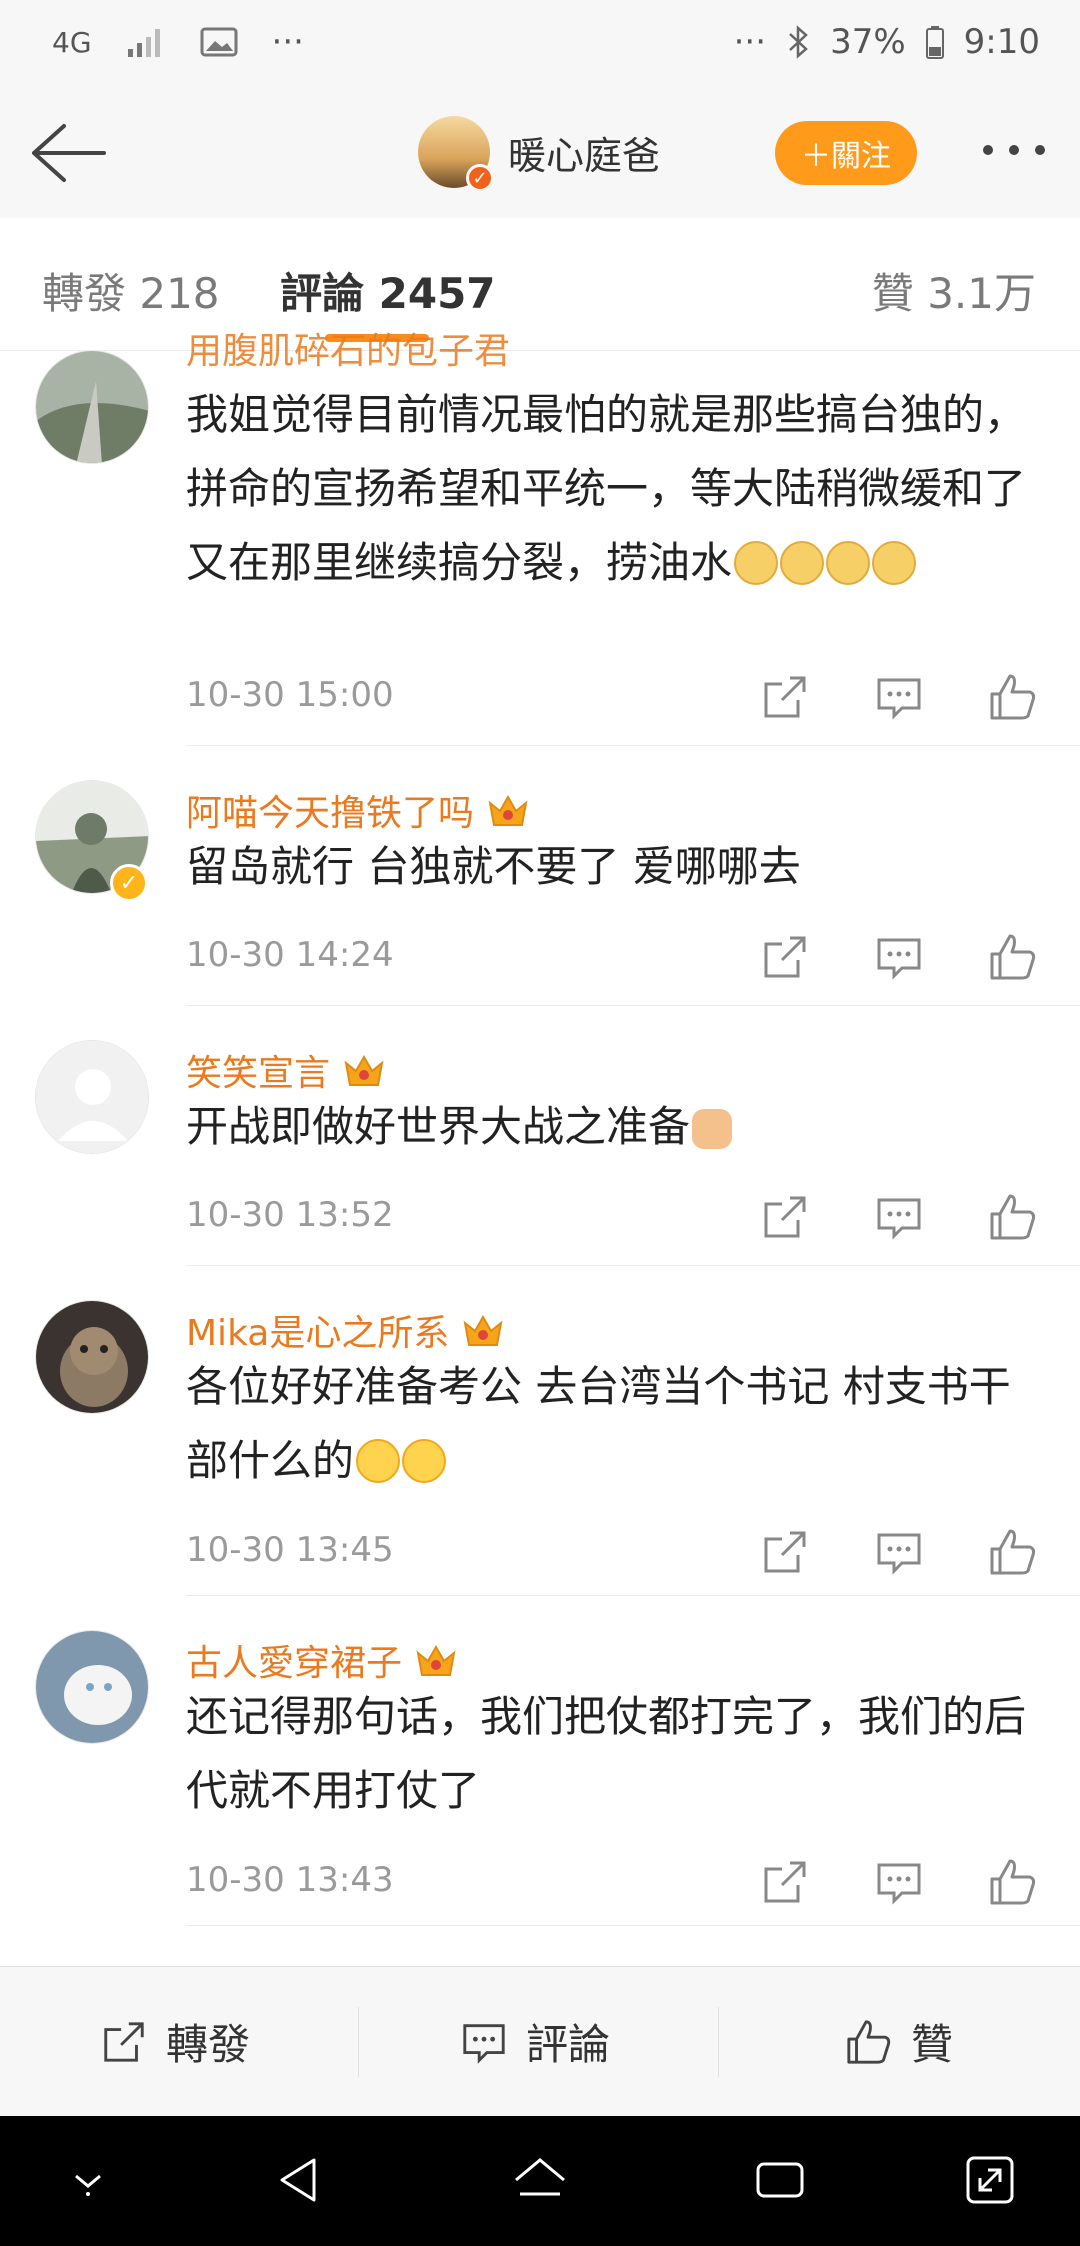  Describe the element at coordinates (899, 2041) in the screenshot. I see `like-button: 贊` at that location.